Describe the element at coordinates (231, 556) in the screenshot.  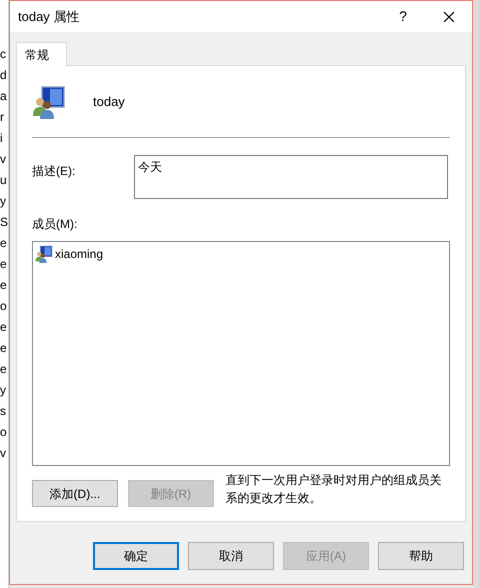
I see `dialog-button: 取消` at that location.